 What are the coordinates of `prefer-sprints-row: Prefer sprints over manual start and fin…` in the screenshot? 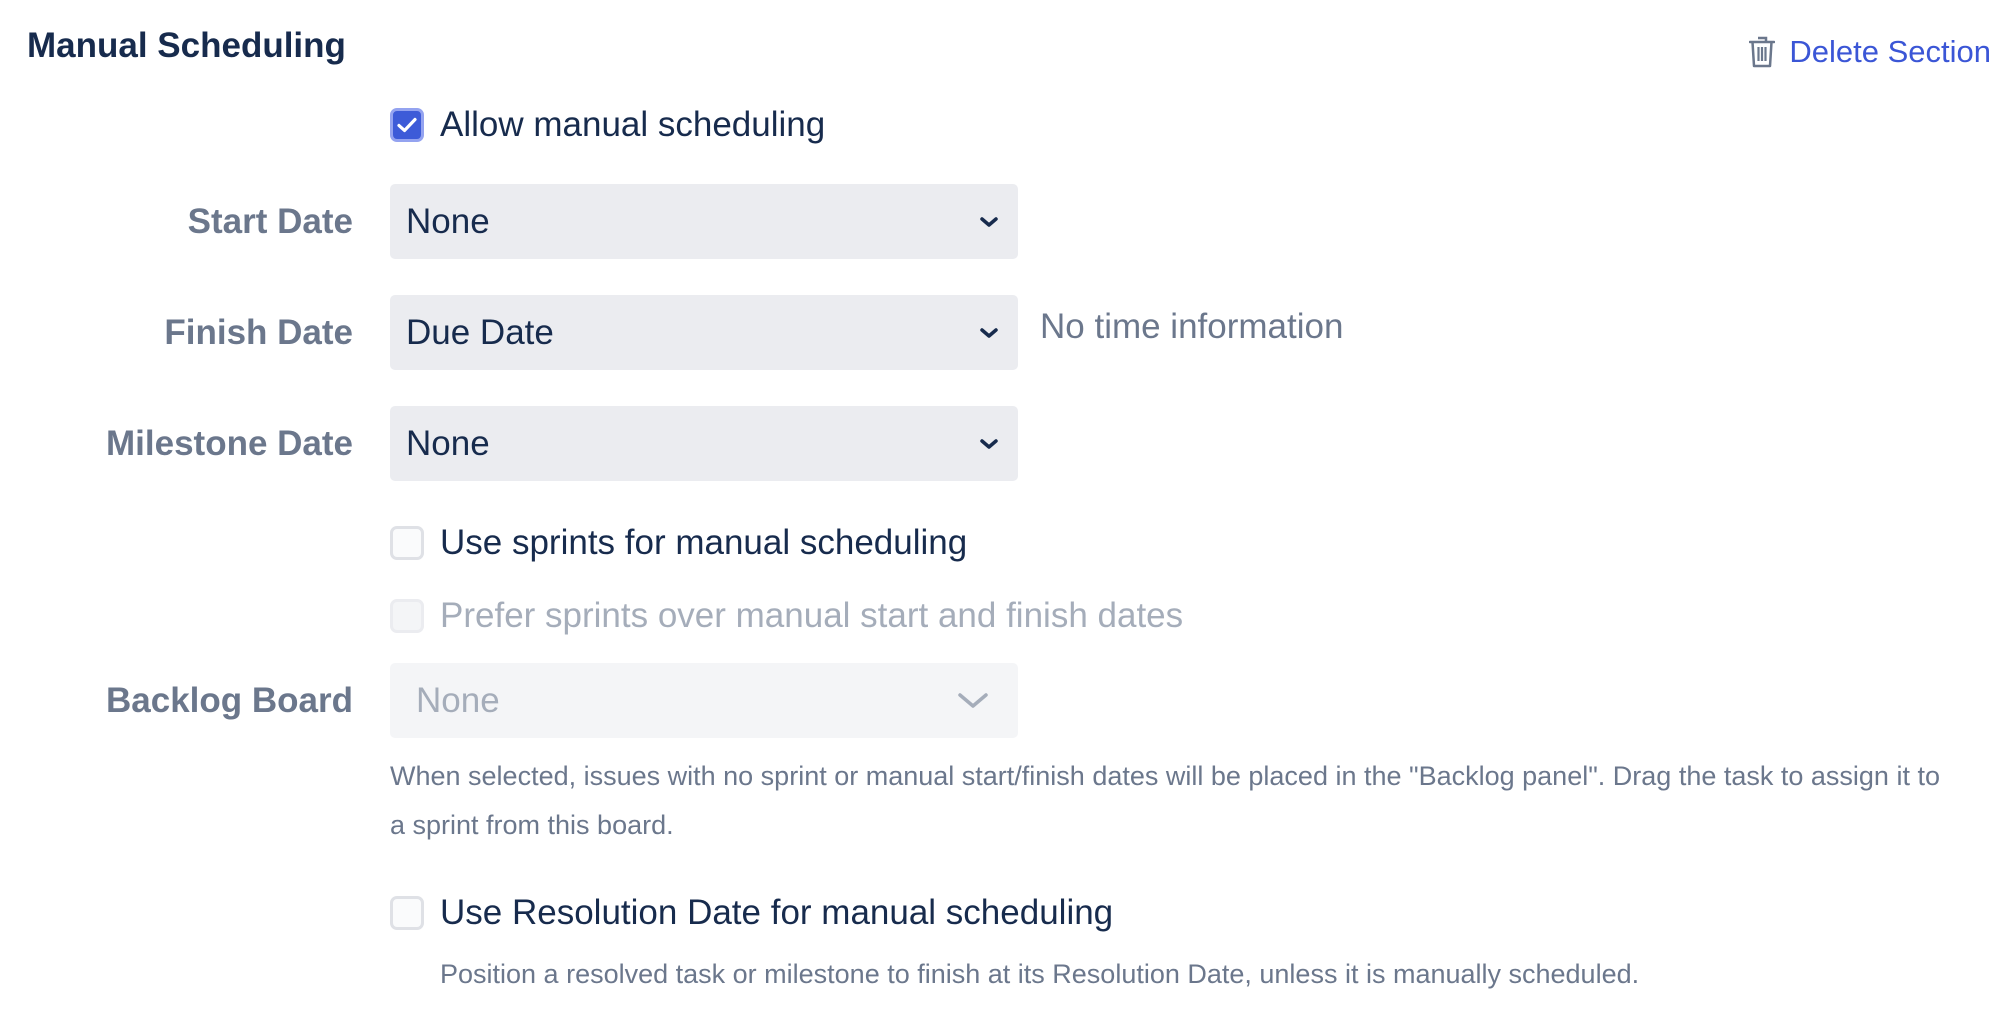 It's located at (786, 616).